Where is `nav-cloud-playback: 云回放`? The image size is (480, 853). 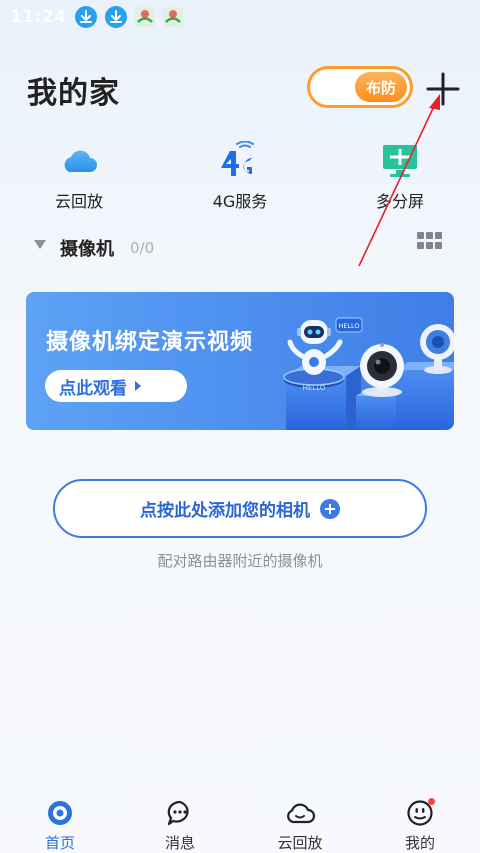
nav-cloud-playback: 云回放 is located at coordinates (300, 821).